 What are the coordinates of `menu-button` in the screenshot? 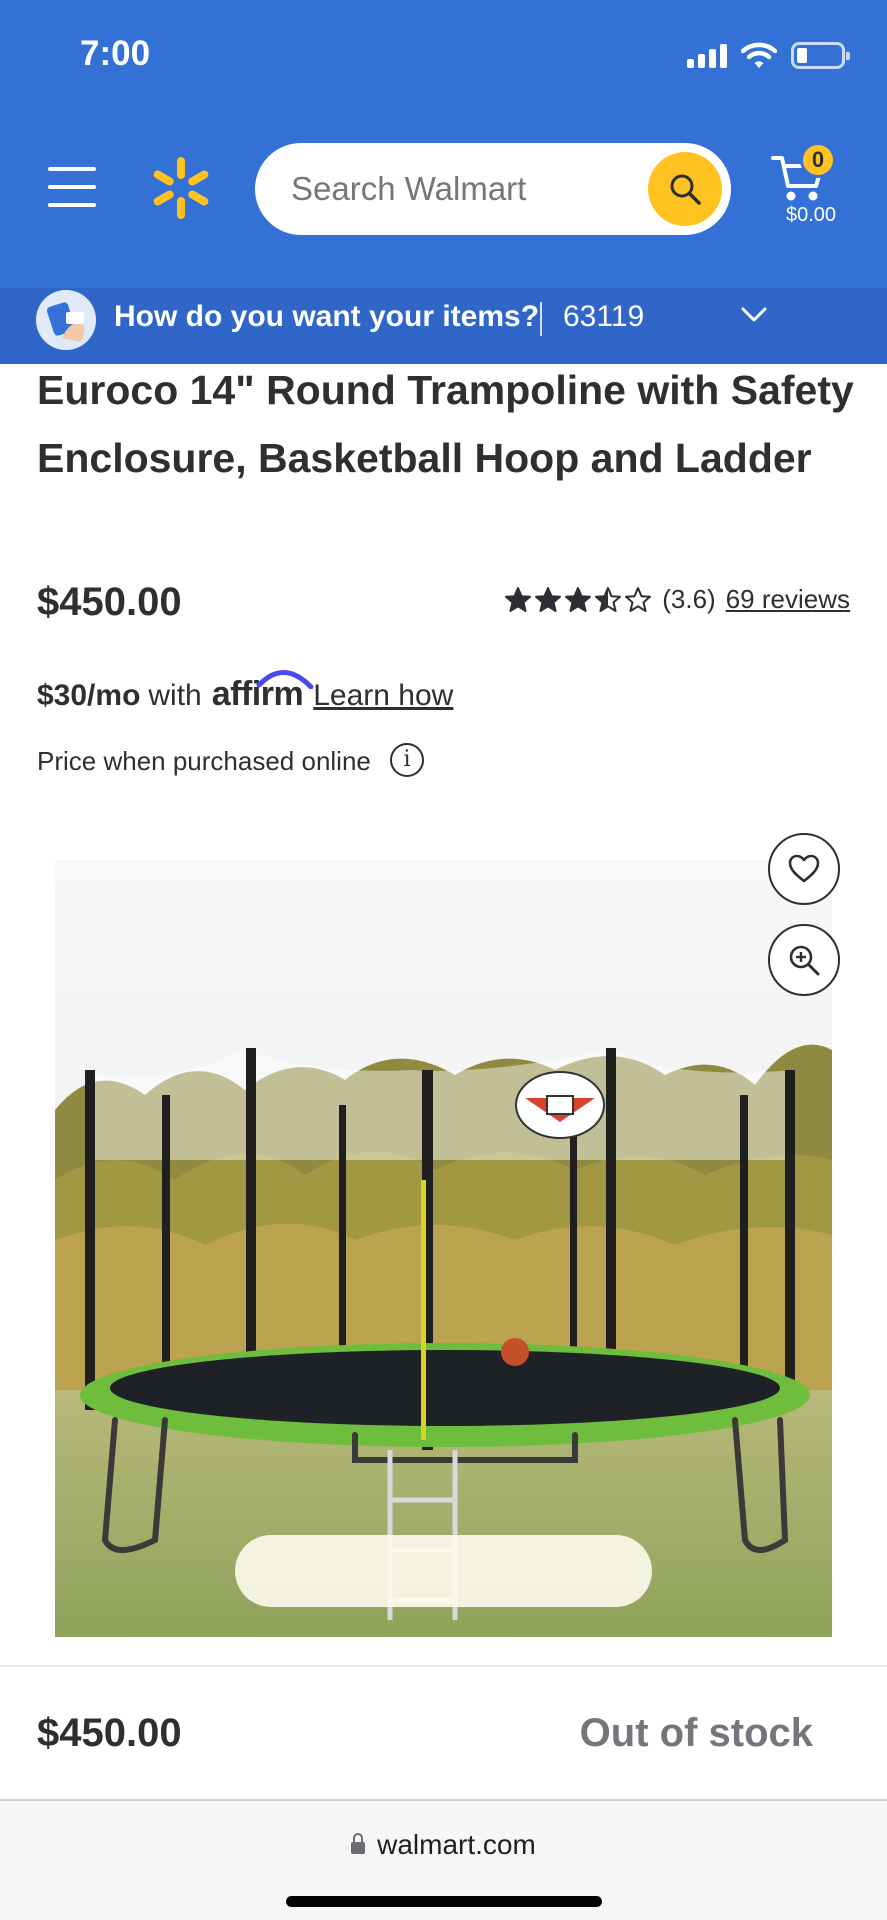 It's located at (73, 187).